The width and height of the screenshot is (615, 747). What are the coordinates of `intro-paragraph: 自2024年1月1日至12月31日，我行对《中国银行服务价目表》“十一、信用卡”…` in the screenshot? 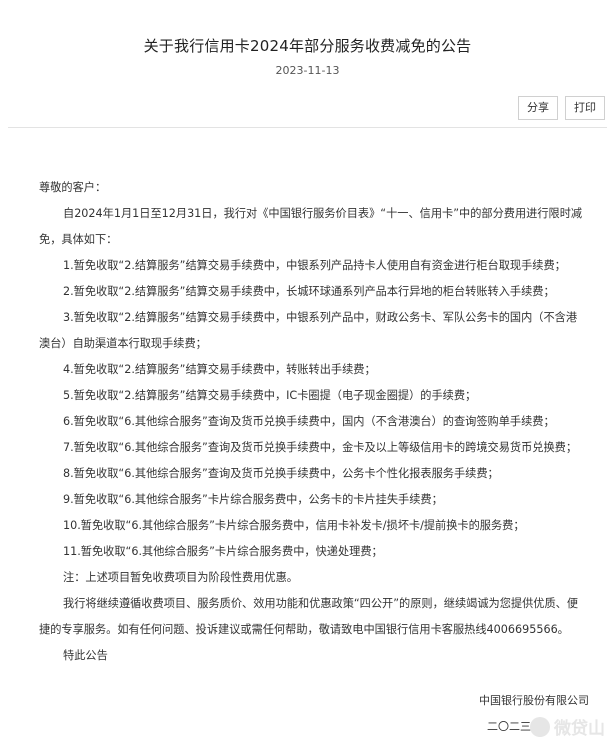 It's located at (311, 226).